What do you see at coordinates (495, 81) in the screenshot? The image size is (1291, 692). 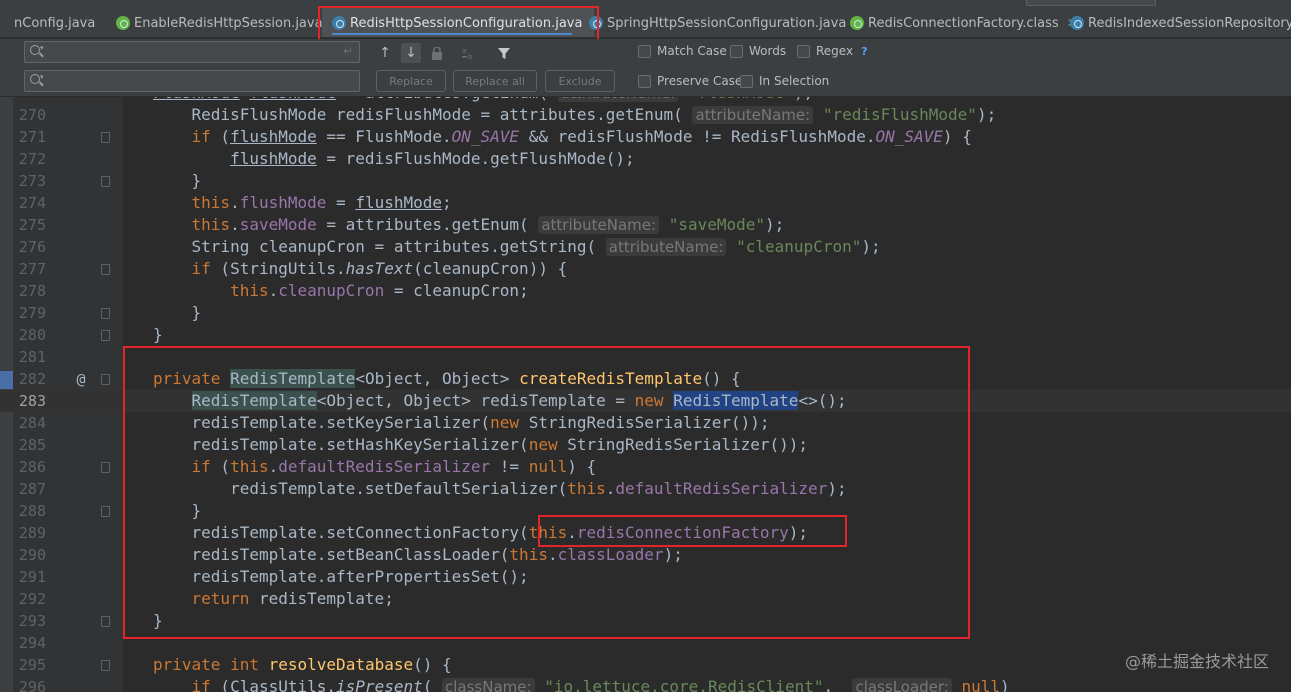 I see `replace-all-button: Replace all` at bounding box center [495, 81].